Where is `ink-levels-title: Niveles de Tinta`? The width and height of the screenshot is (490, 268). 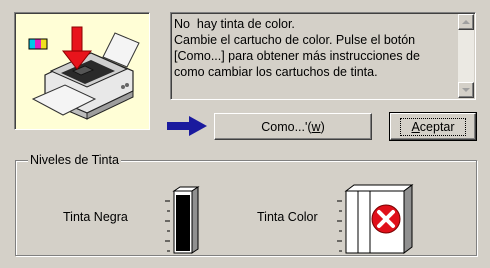
ink-levels-title: Niveles de Tinta is located at coordinates (74, 160).